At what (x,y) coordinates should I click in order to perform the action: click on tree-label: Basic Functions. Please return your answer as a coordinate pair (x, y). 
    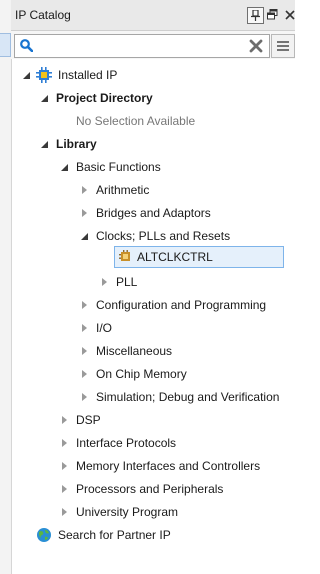
    Looking at the image, I should click on (118, 167).